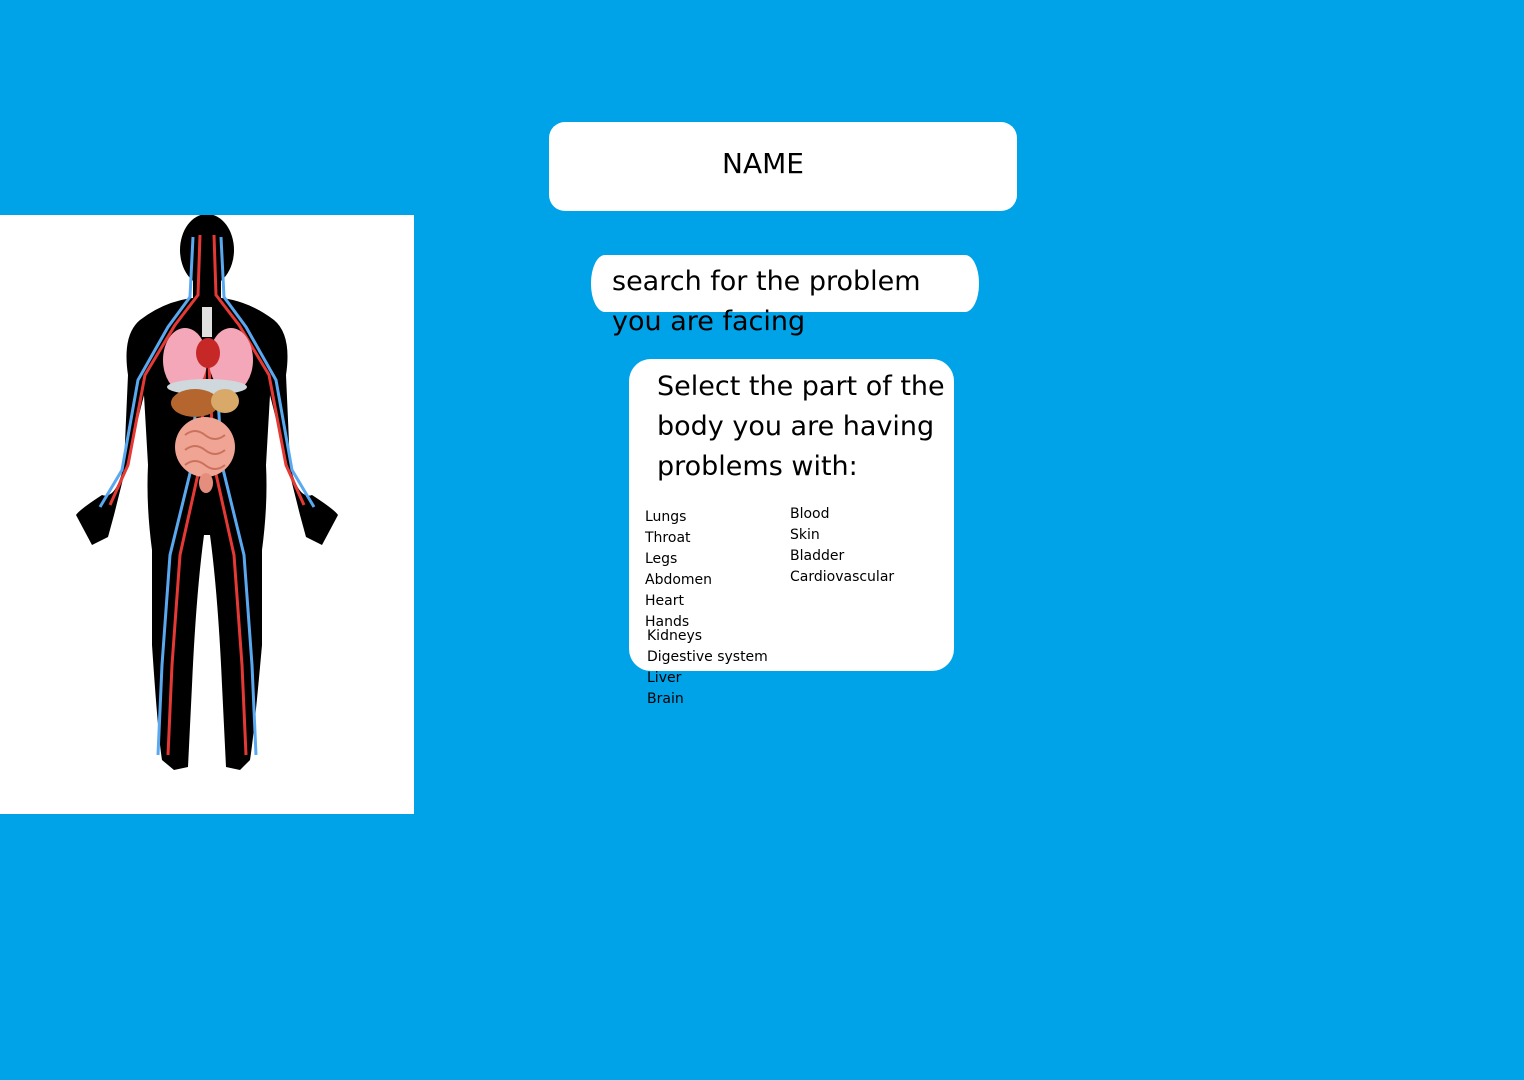 This screenshot has height=1080, width=1524. I want to click on name-label: NAME, so click(763, 163).